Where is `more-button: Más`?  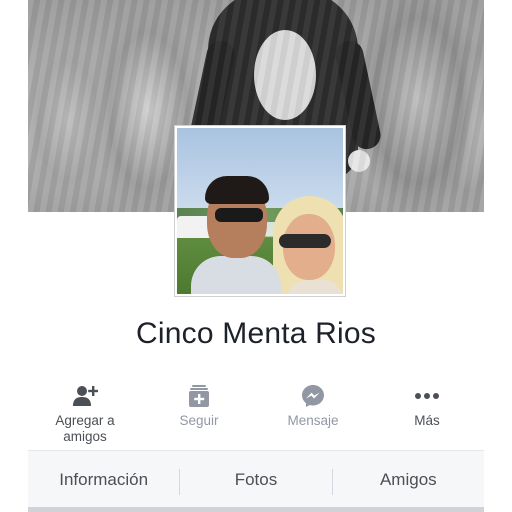
more-button: Más is located at coordinates (427, 416).